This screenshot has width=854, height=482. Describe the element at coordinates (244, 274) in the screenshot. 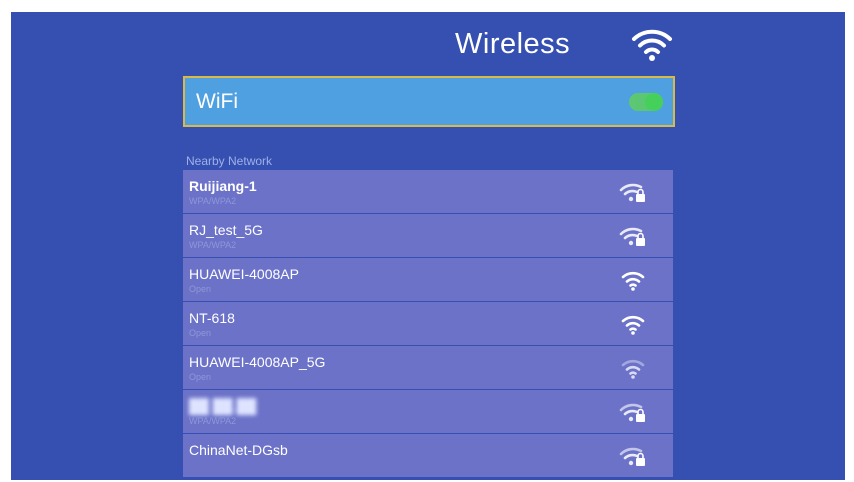

I see `network-name: HUAWEI-4008AP` at that location.